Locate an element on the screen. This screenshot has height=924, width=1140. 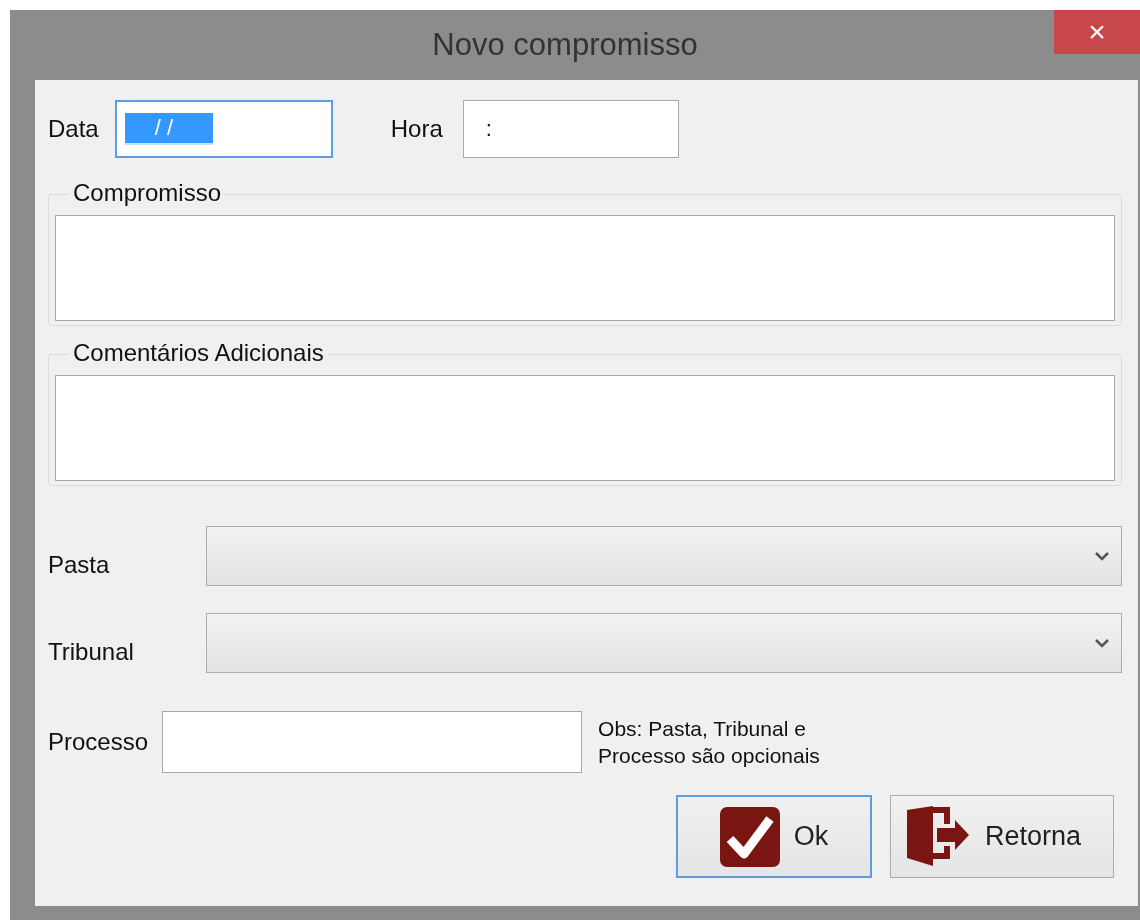
time-label: Hora is located at coordinates (416, 129).